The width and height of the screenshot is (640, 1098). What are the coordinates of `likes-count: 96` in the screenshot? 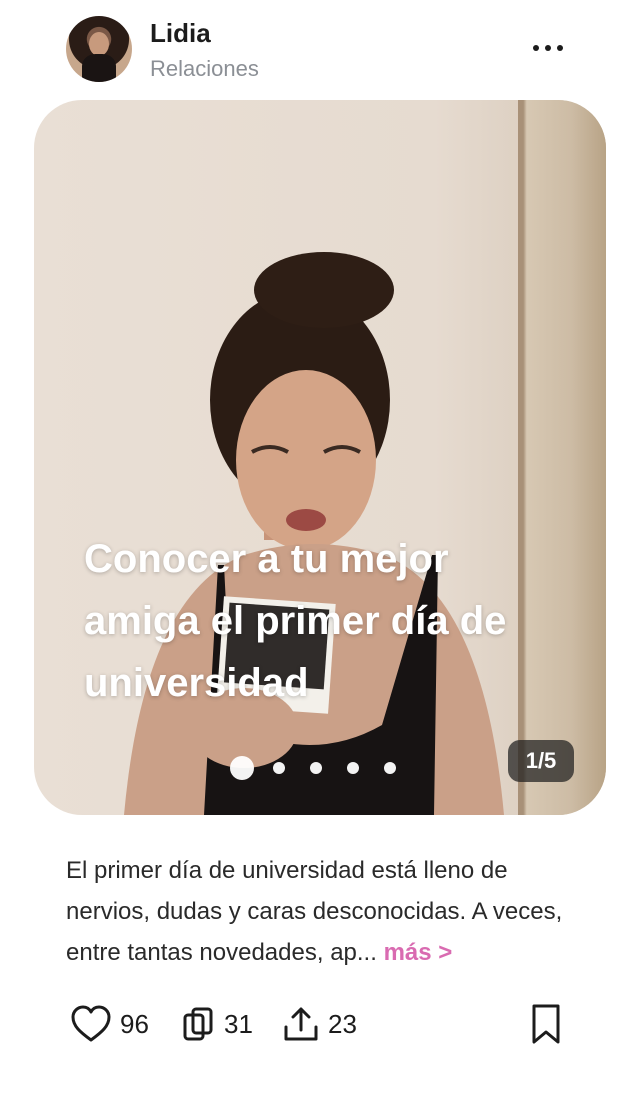 It's located at (134, 1023).